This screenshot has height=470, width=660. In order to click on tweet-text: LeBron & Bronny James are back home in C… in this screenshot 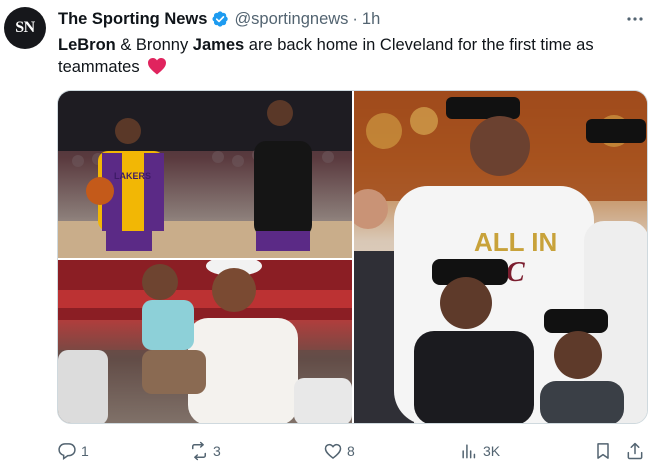, I will do `click(353, 56)`.